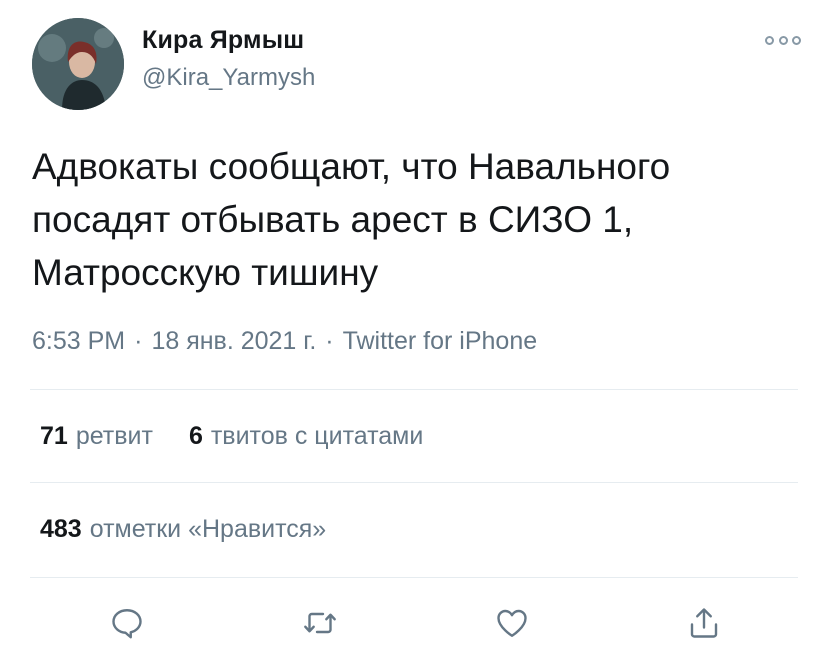 The width and height of the screenshot is (828, 657). I want to click on like-button, so click(512, 623).